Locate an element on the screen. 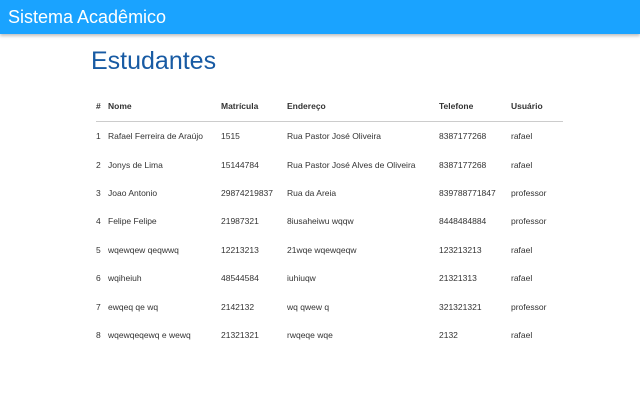 This screenshot has height=400, width=640. cell-endereco: rwqeqe wqe is located at coordinates (310, 334).